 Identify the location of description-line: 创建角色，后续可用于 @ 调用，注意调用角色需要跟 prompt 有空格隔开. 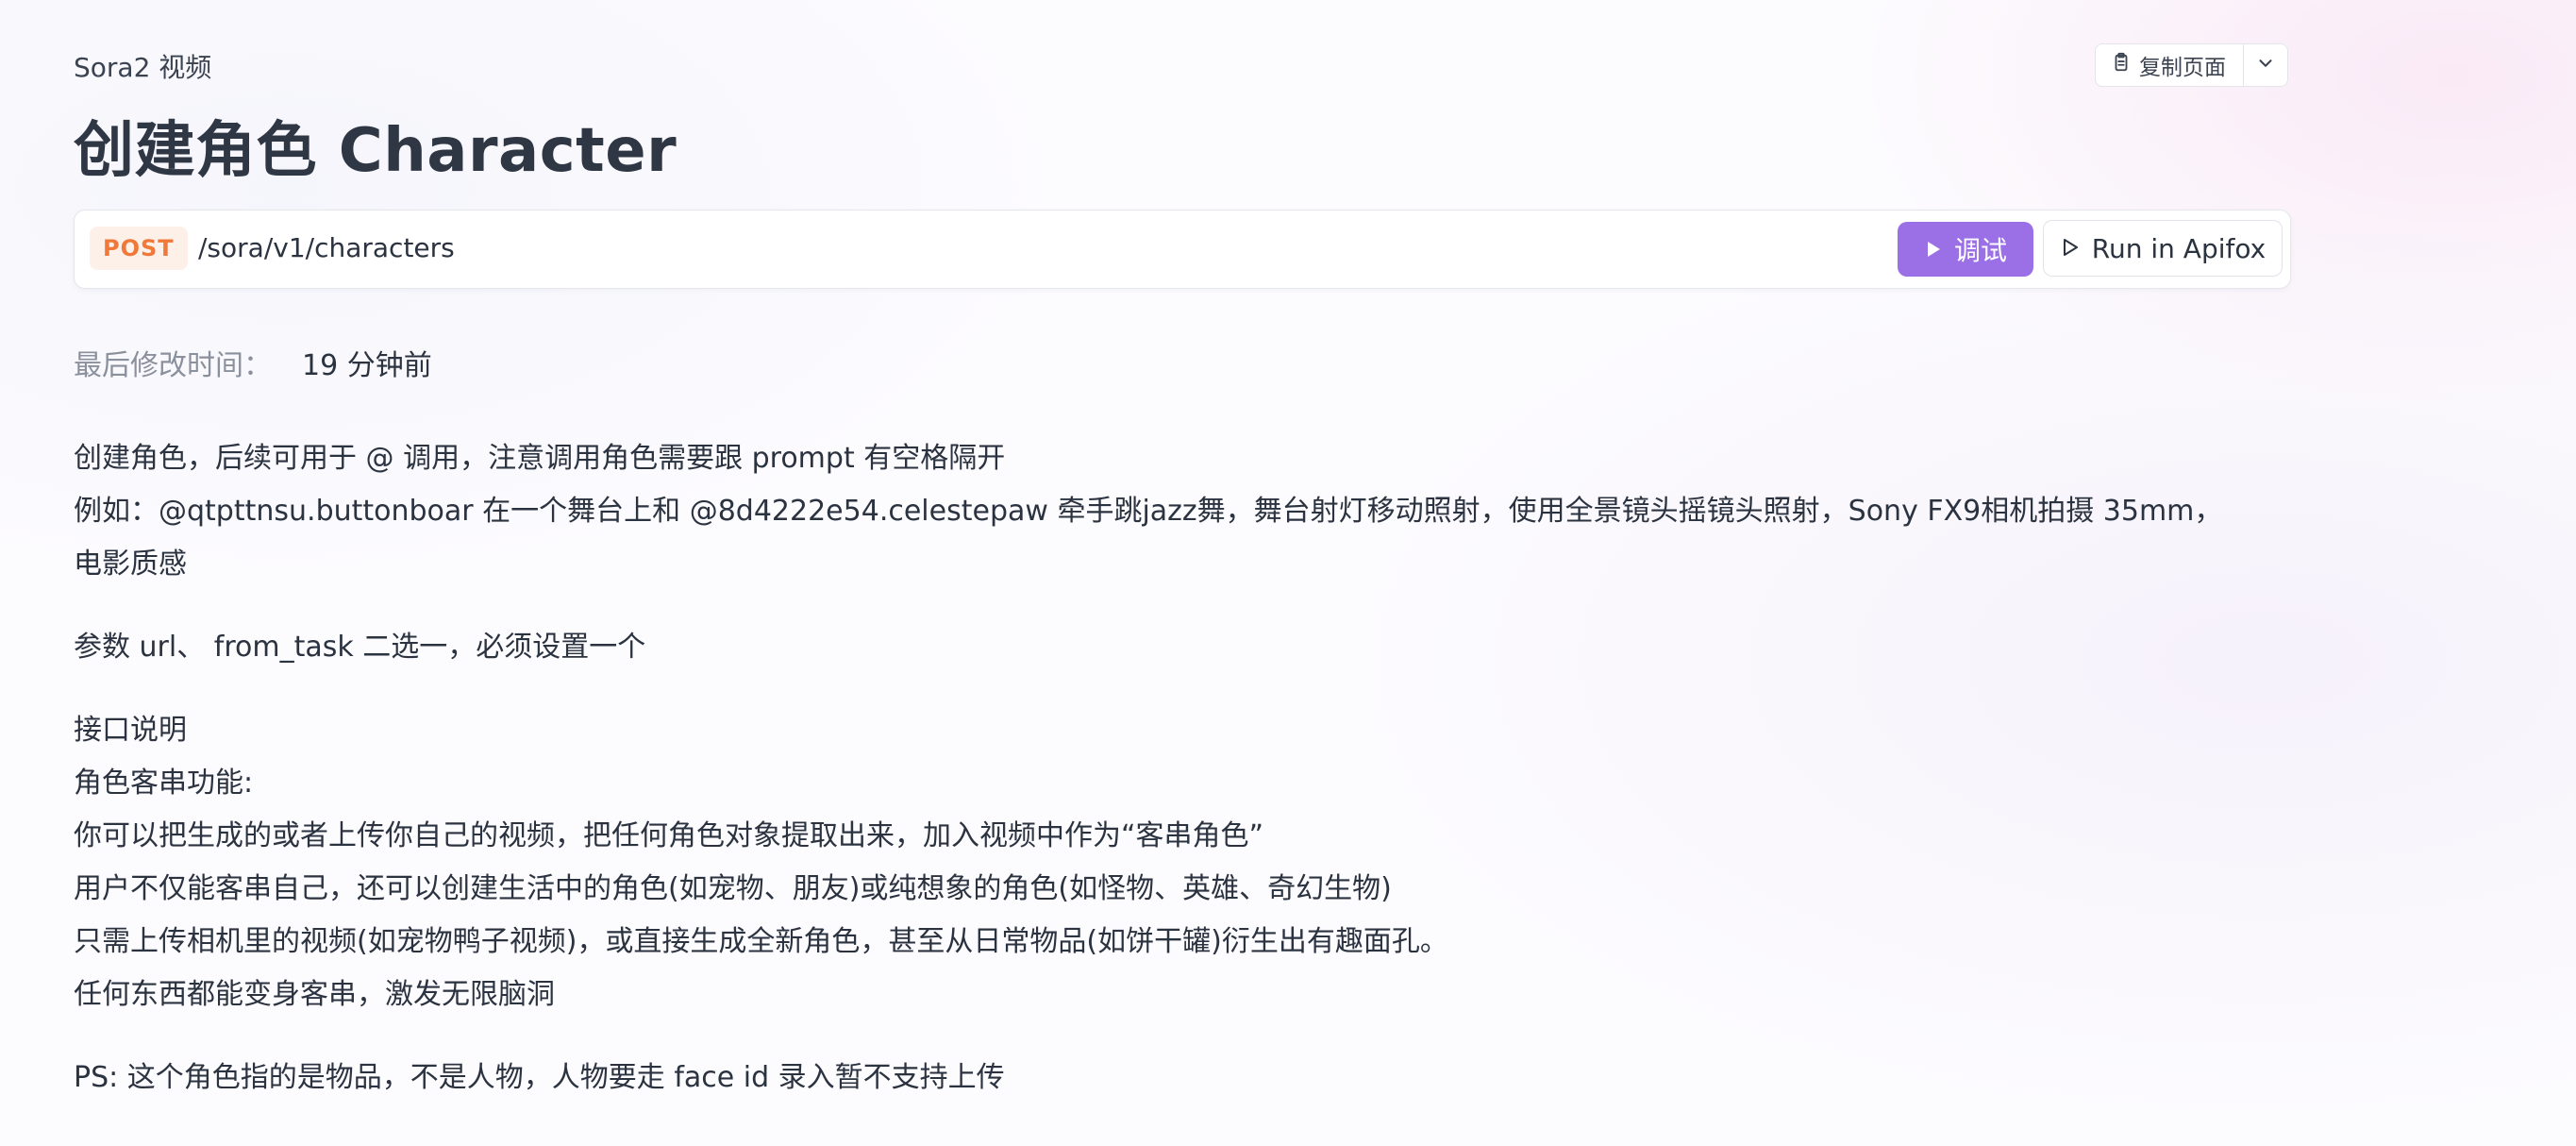
(540, 459).